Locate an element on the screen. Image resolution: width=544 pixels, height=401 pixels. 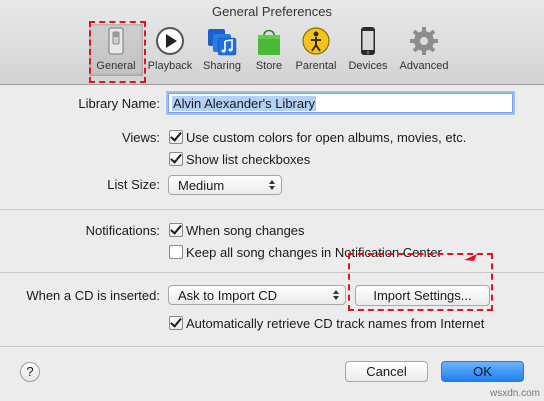
help-button: ? is located at coordinates (30, 372).